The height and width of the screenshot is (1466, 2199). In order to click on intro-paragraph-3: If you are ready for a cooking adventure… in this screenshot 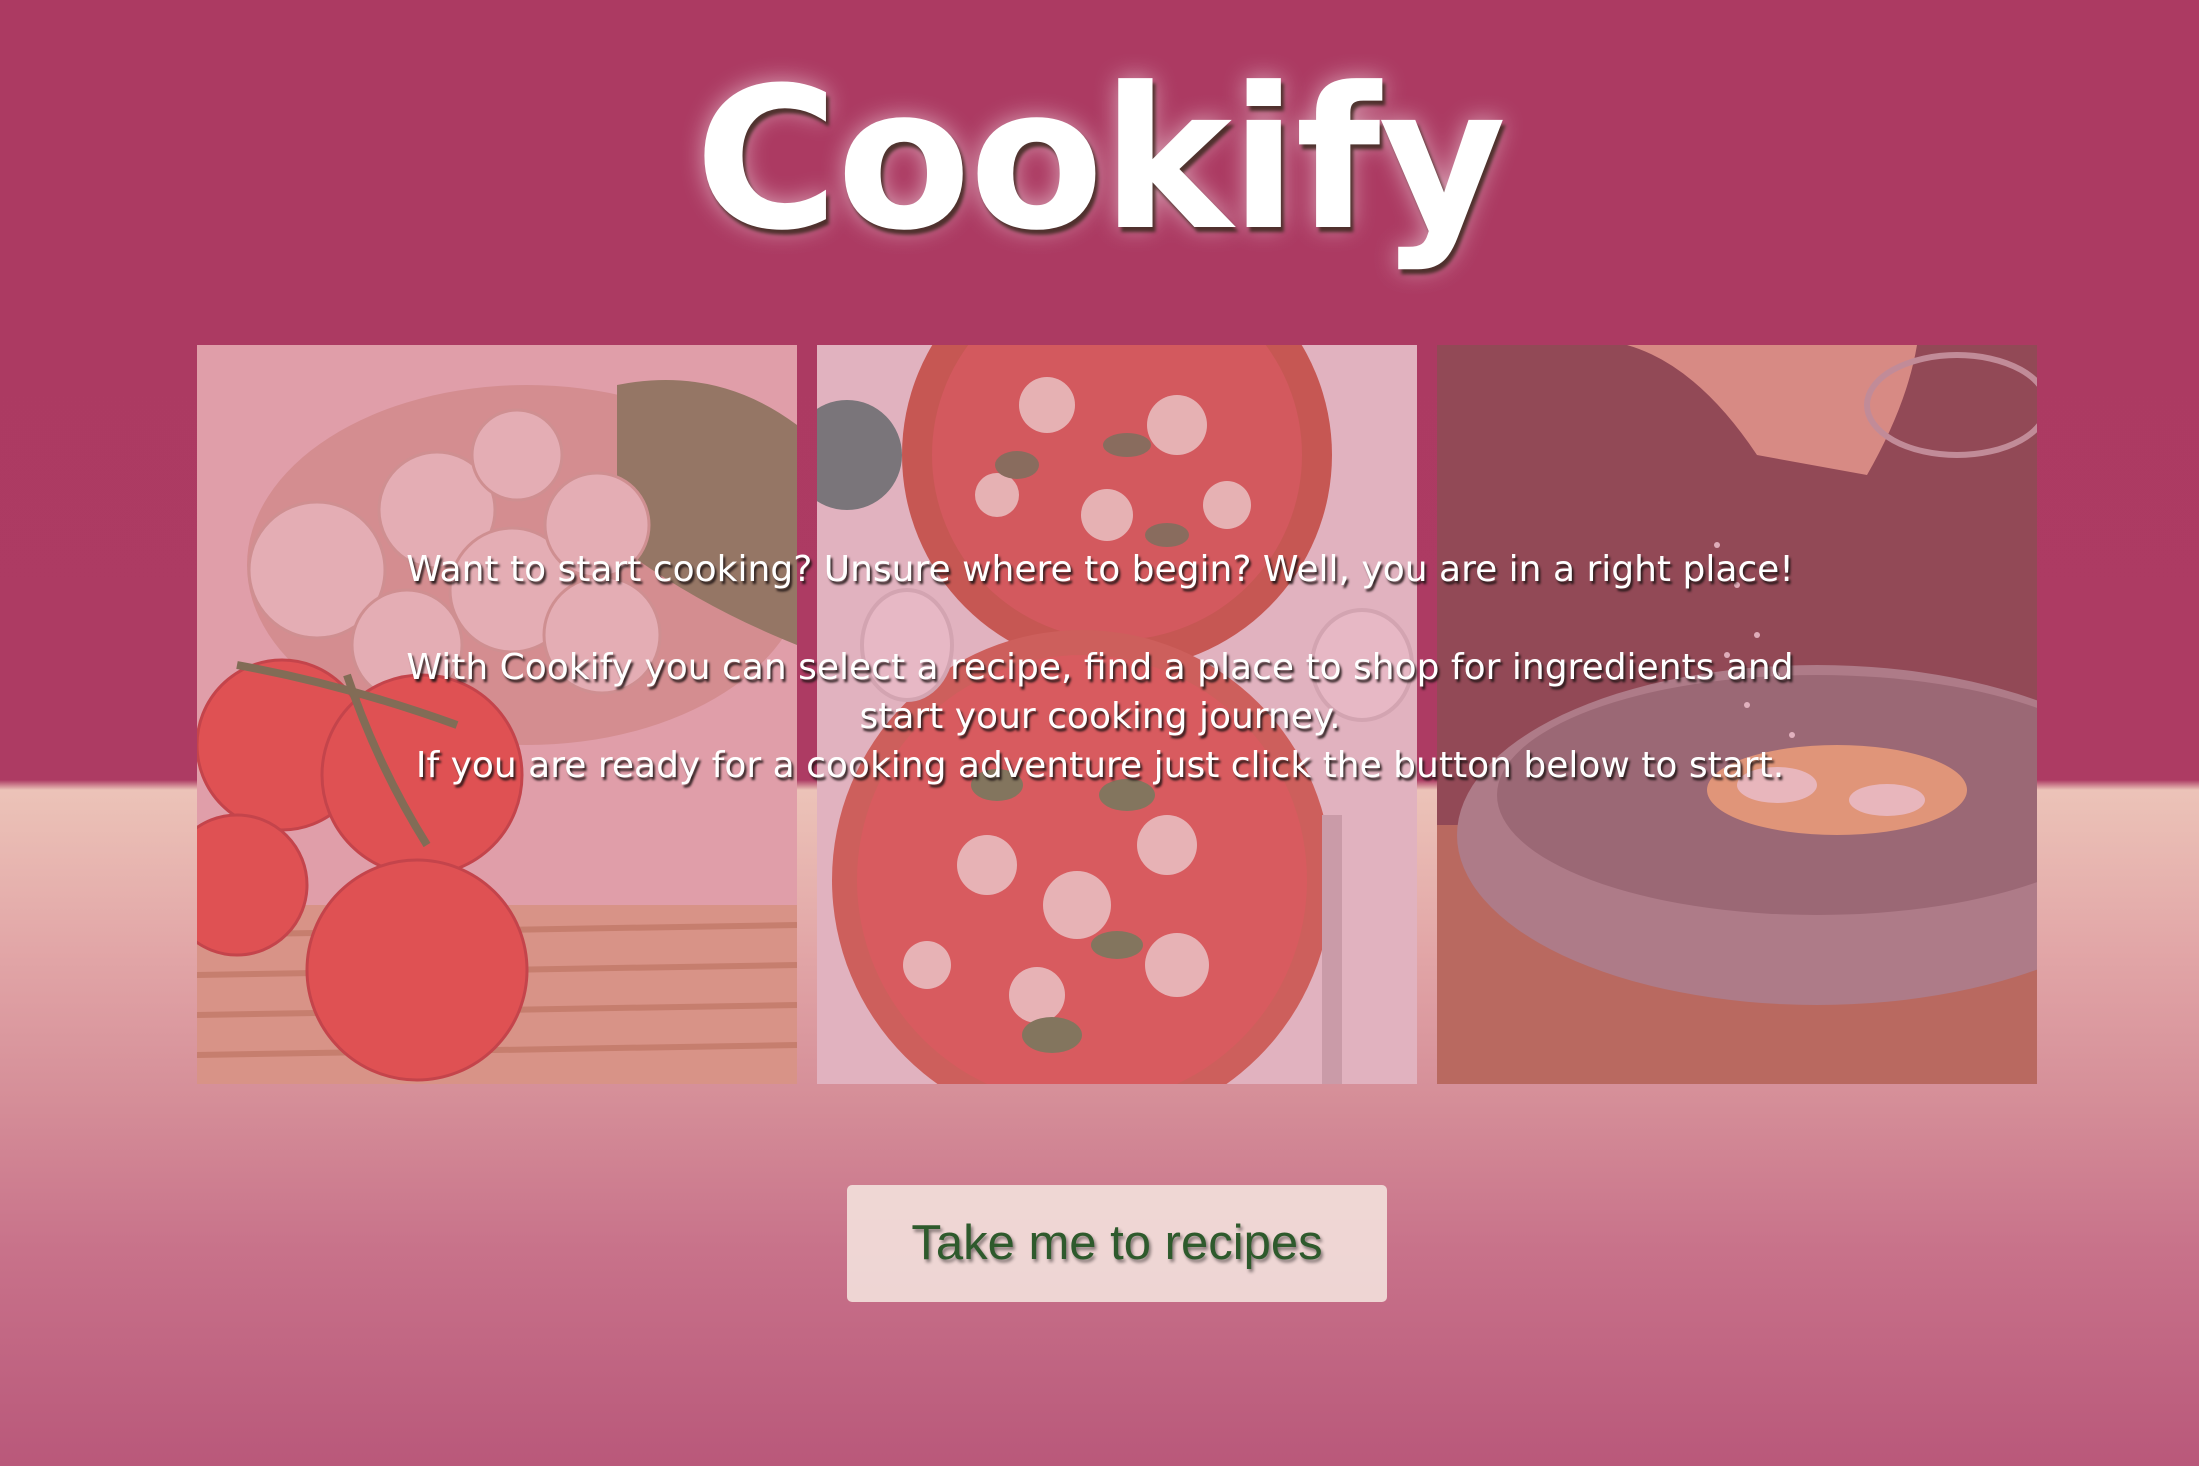, I will do `click(1100, 765)`.